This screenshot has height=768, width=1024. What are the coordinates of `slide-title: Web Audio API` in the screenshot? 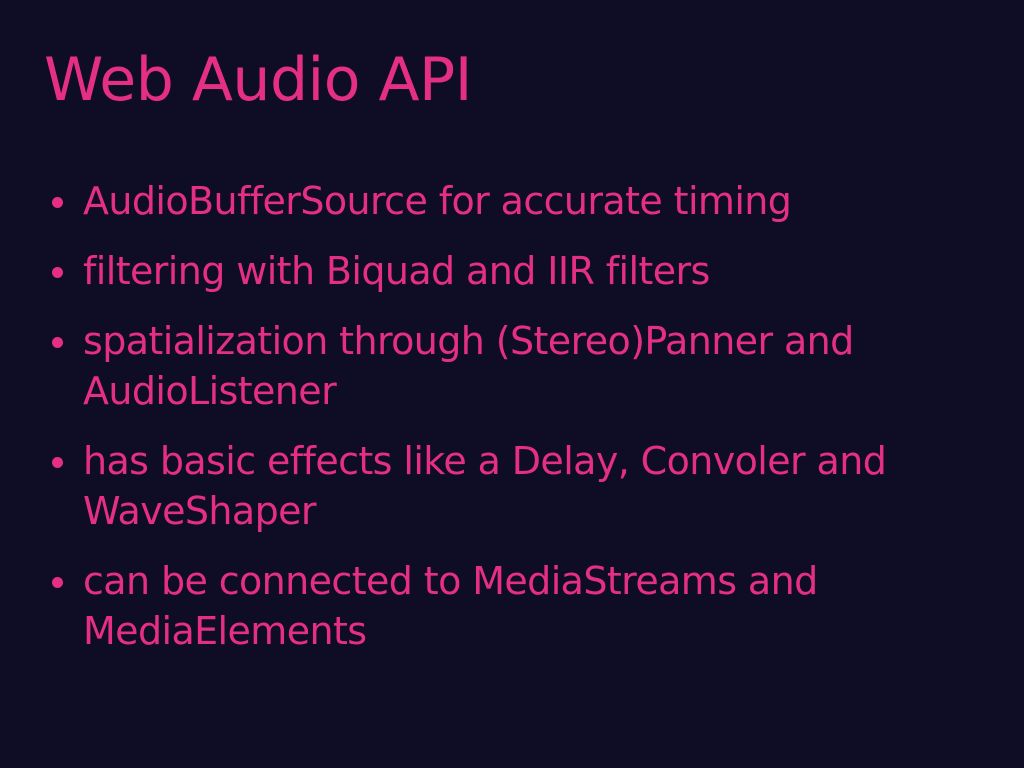 It's located at (258, 80).